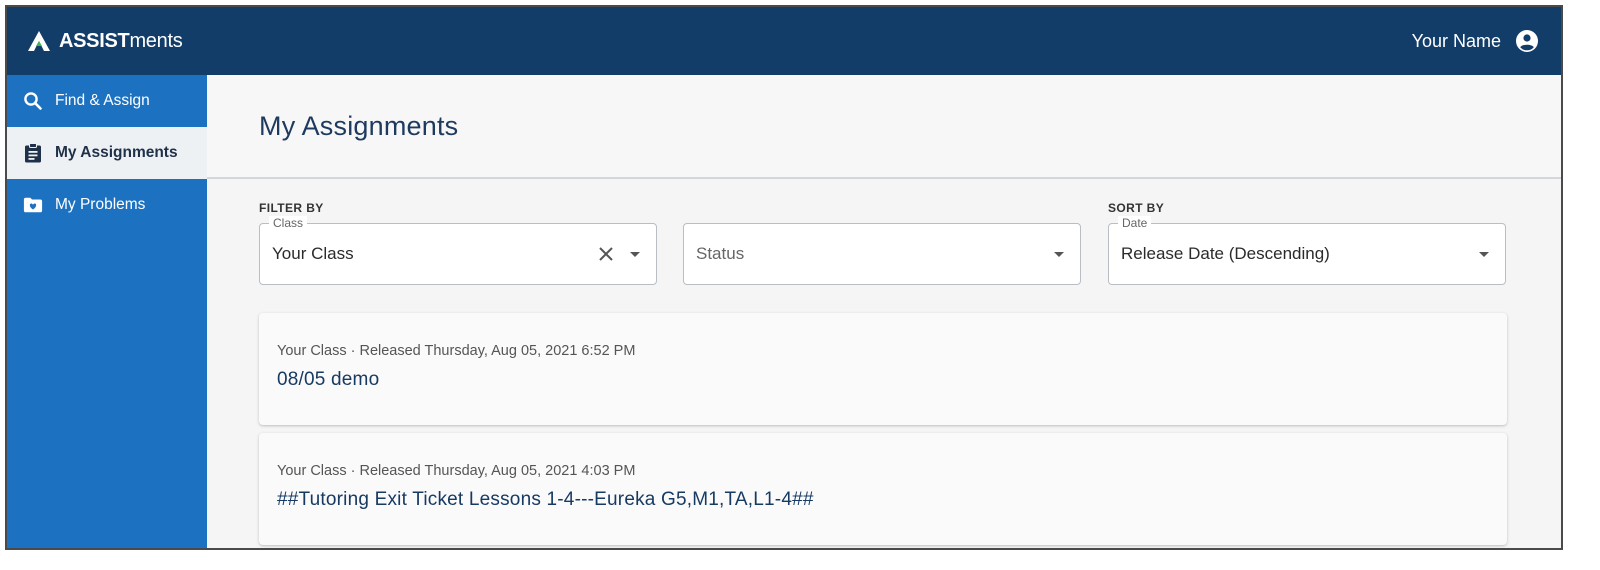  What do you see at coordinates (39, 41) in the screenshot?
I see `assistments-logo-icon` at bounding box center [39, 41].